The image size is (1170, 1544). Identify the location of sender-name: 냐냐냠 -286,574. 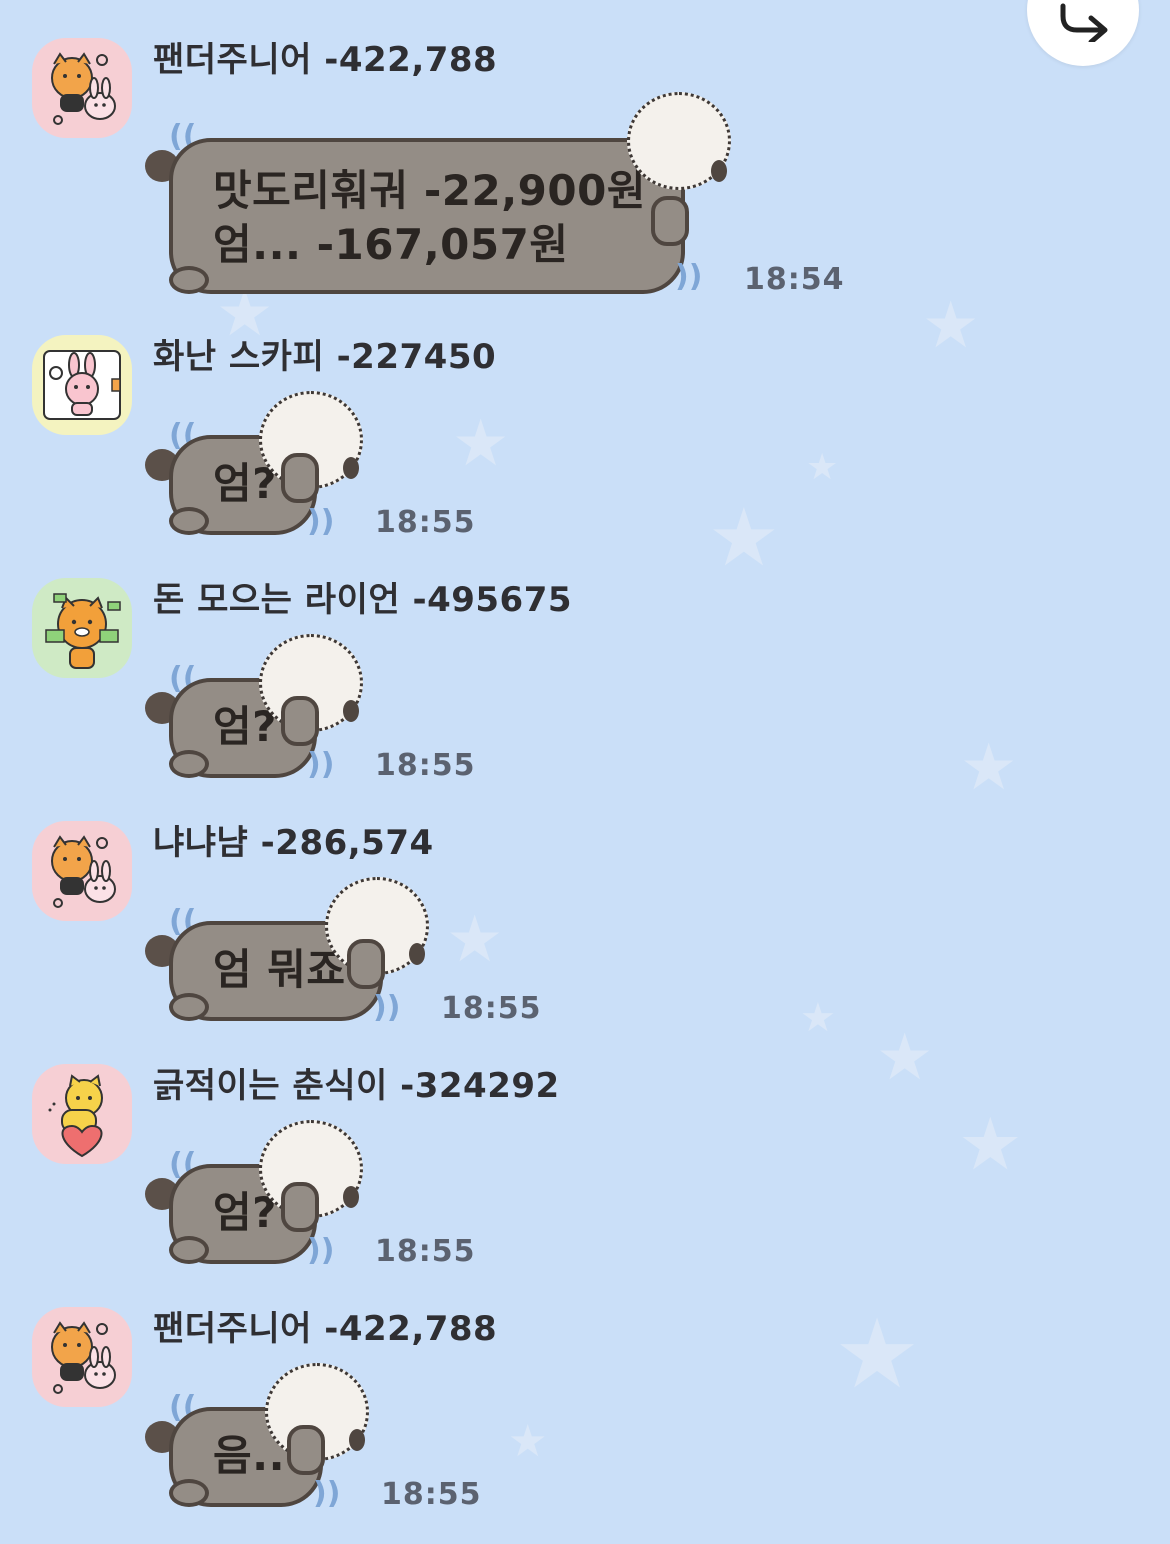
(293, 843).